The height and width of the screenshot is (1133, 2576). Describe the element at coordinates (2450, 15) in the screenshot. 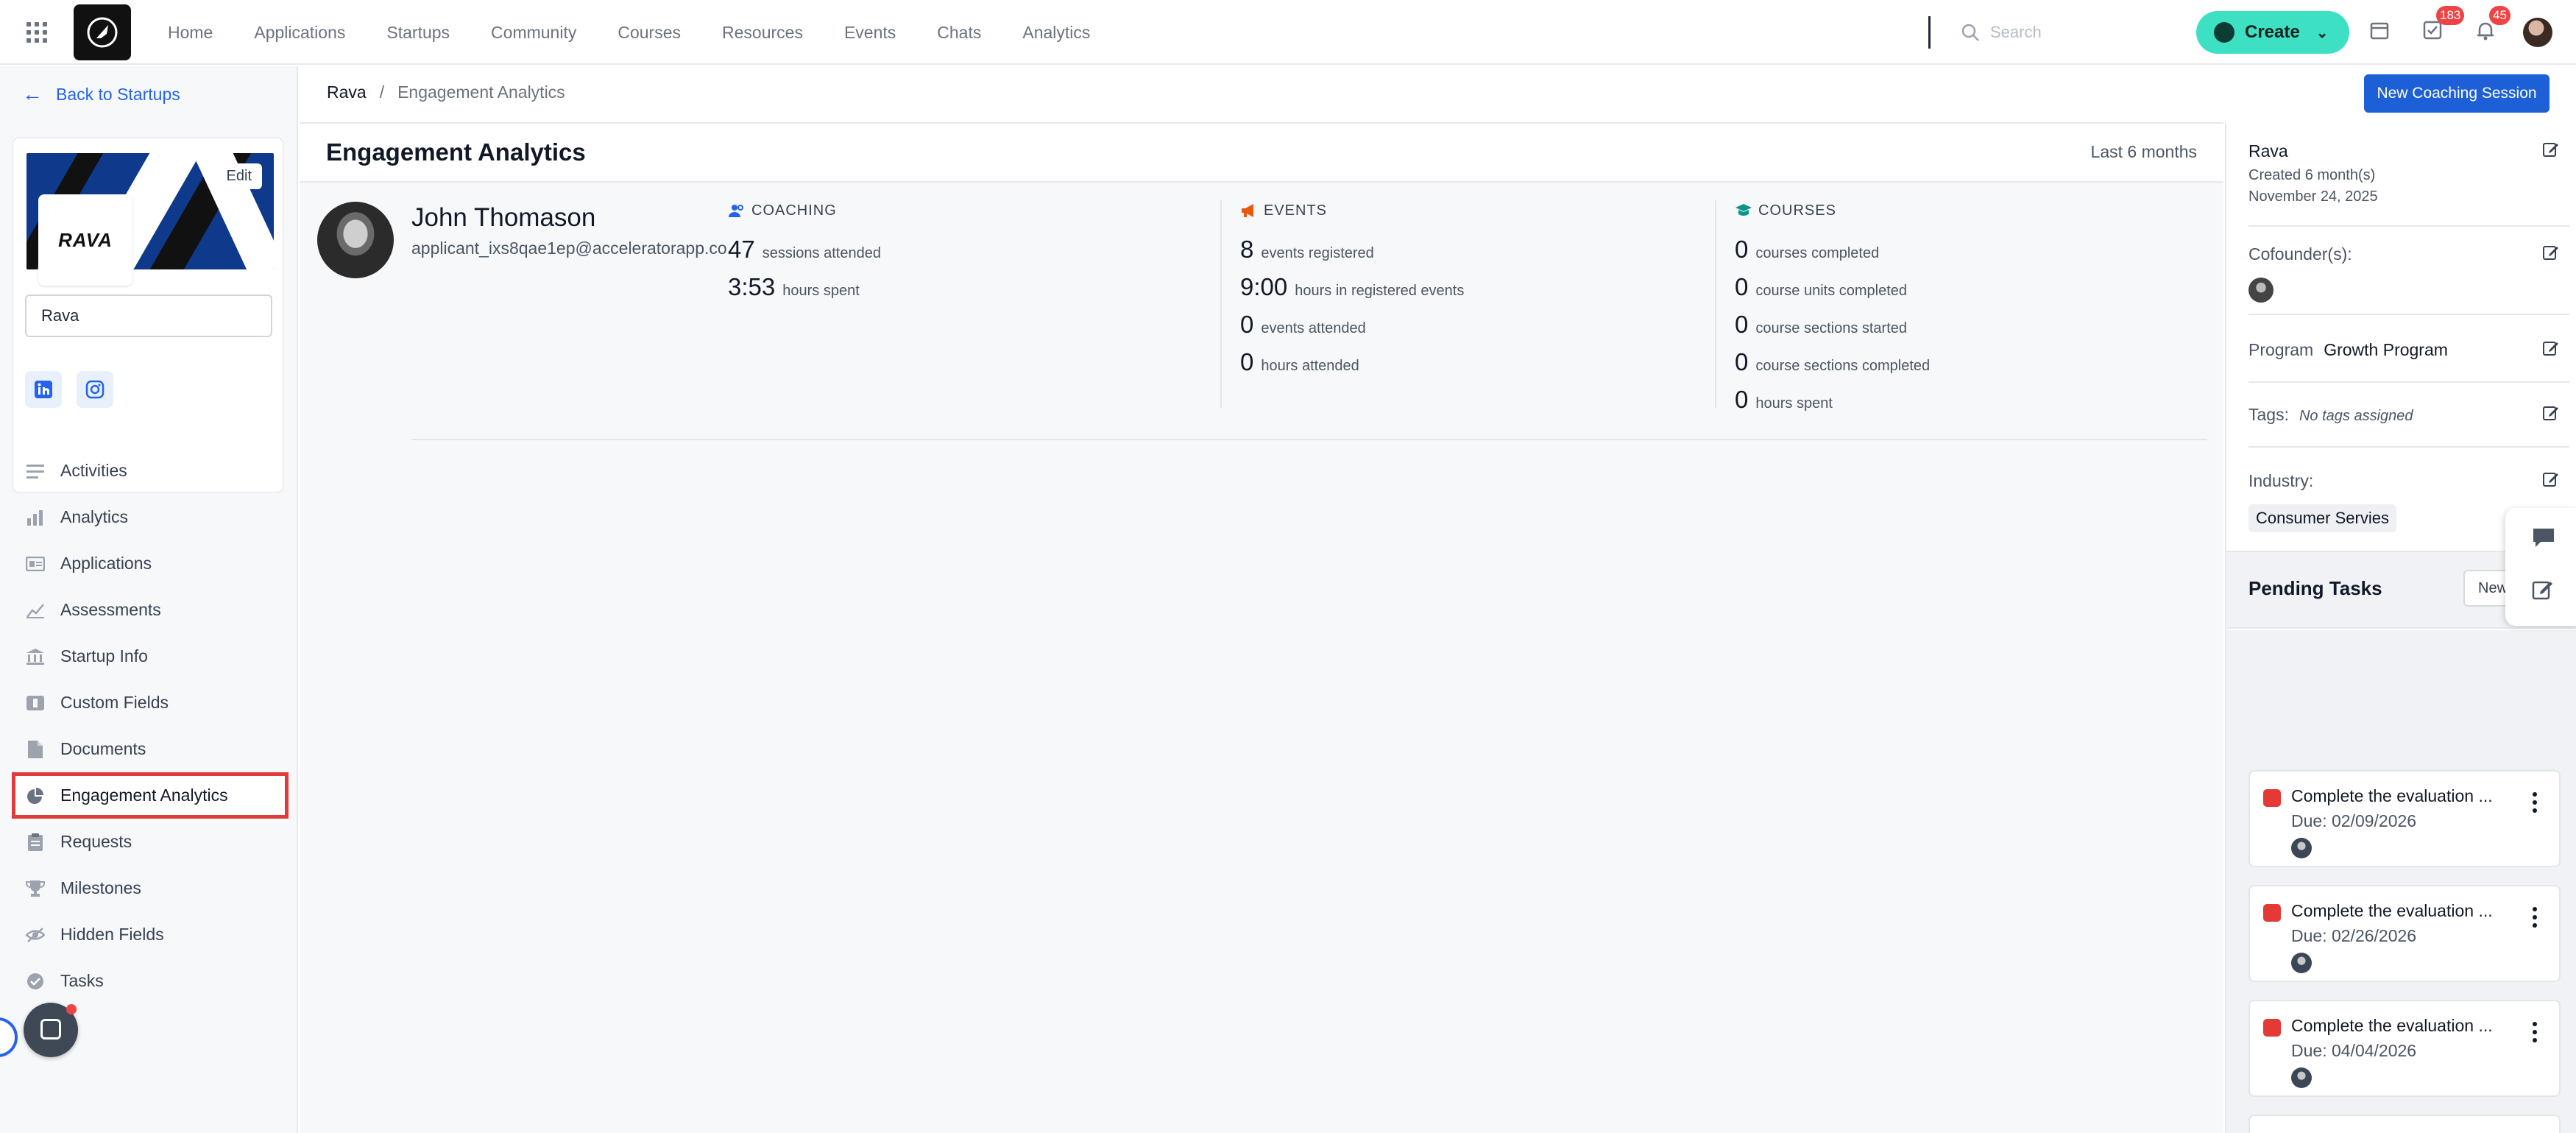

I see `tasks-badge: 183` at that location.